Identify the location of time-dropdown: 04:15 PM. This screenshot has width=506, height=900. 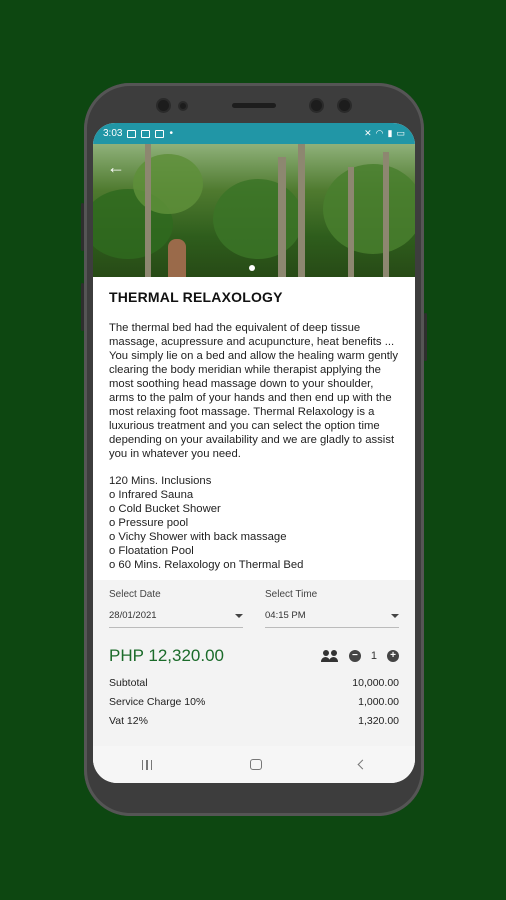
(332, 619).